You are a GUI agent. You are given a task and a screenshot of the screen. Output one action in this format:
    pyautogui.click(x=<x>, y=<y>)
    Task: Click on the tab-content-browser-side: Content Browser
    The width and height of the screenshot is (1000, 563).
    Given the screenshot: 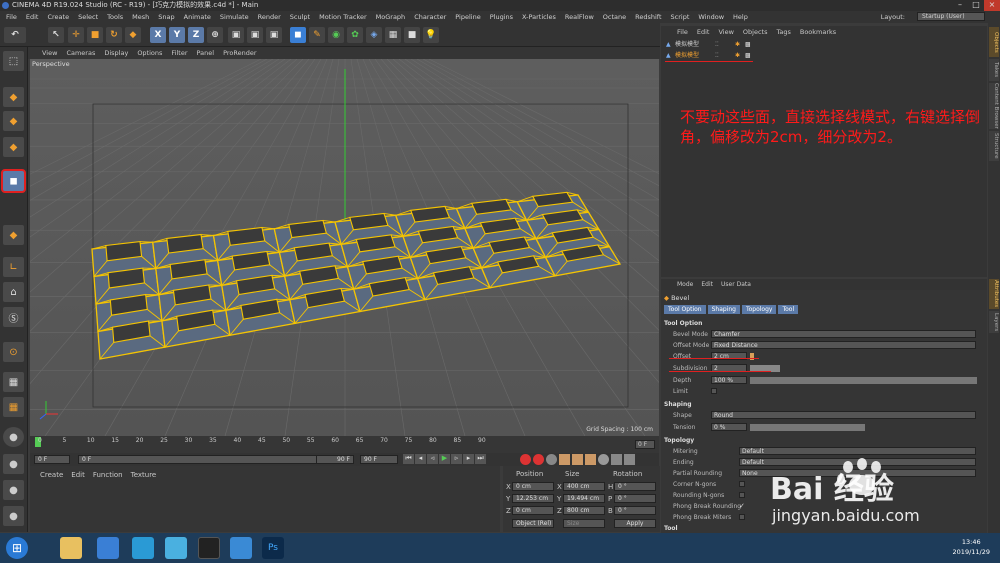 What is the action you would take?
    pyautogui.click(x=994, y=106)
    